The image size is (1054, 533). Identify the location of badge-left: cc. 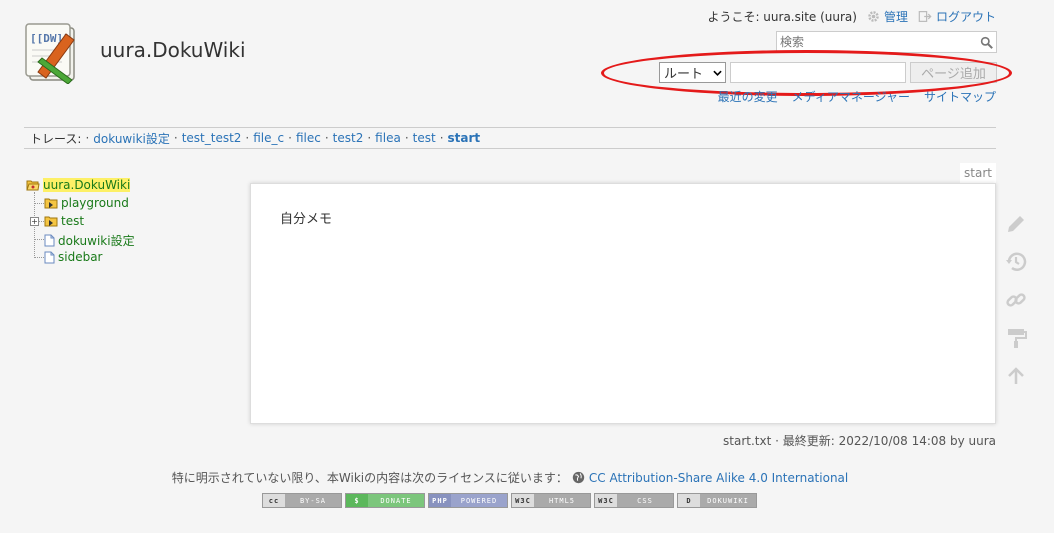
(274, 500).